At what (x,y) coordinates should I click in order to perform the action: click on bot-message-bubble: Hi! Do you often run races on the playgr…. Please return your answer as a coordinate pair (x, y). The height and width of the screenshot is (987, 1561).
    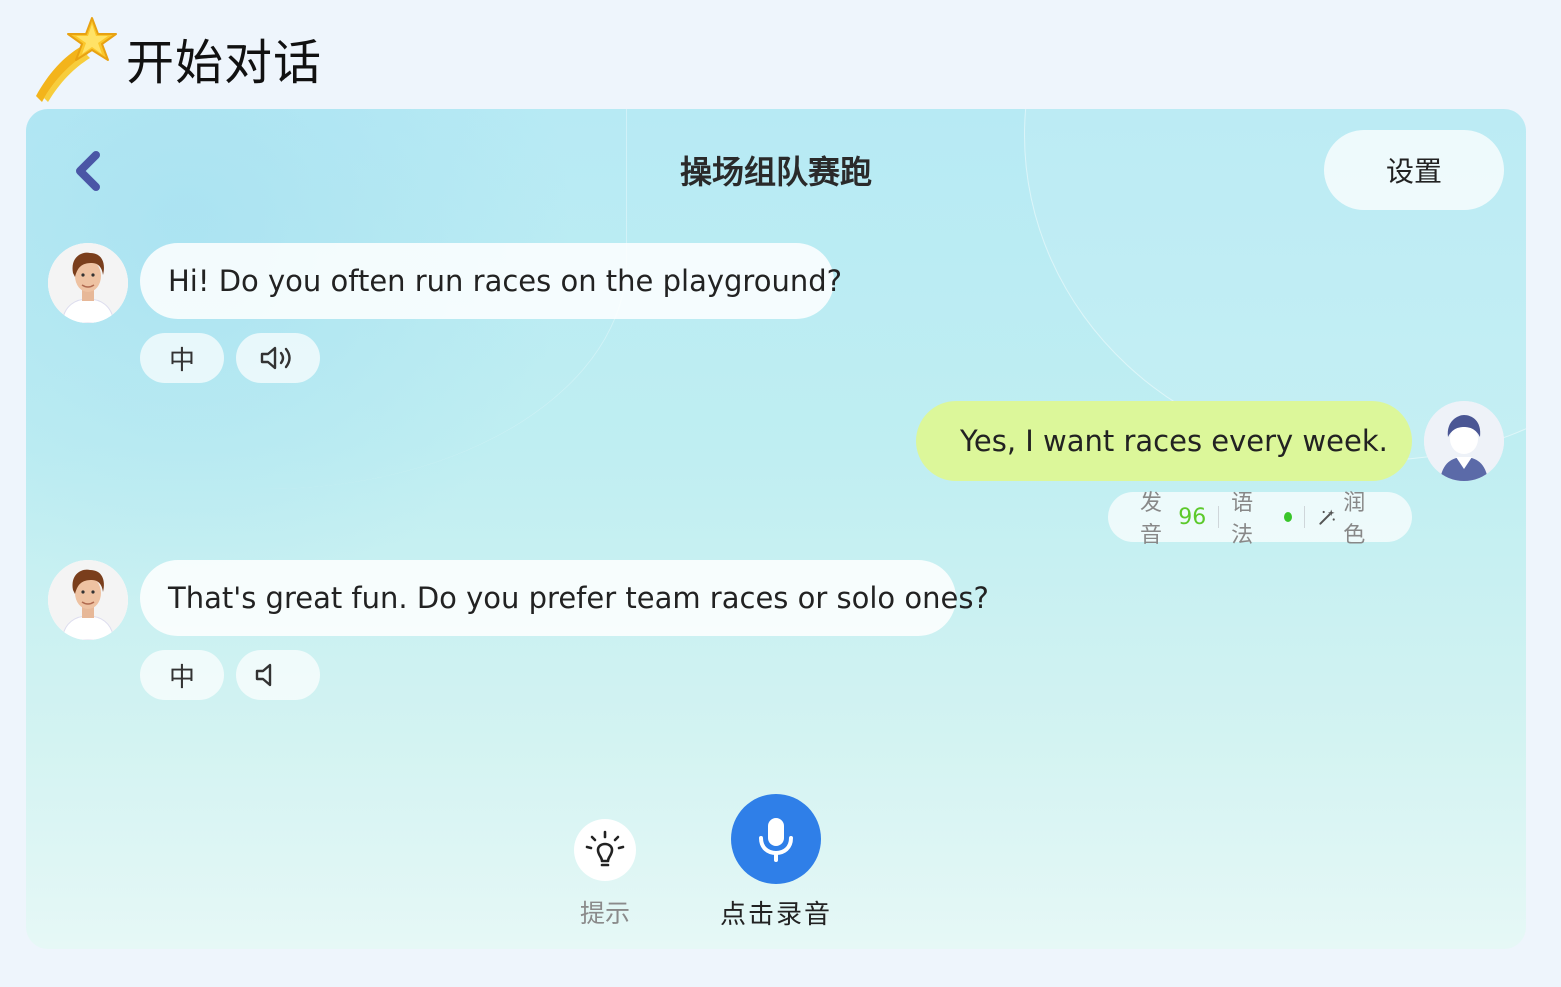
    Looking at the image, I should click on (491, 281).